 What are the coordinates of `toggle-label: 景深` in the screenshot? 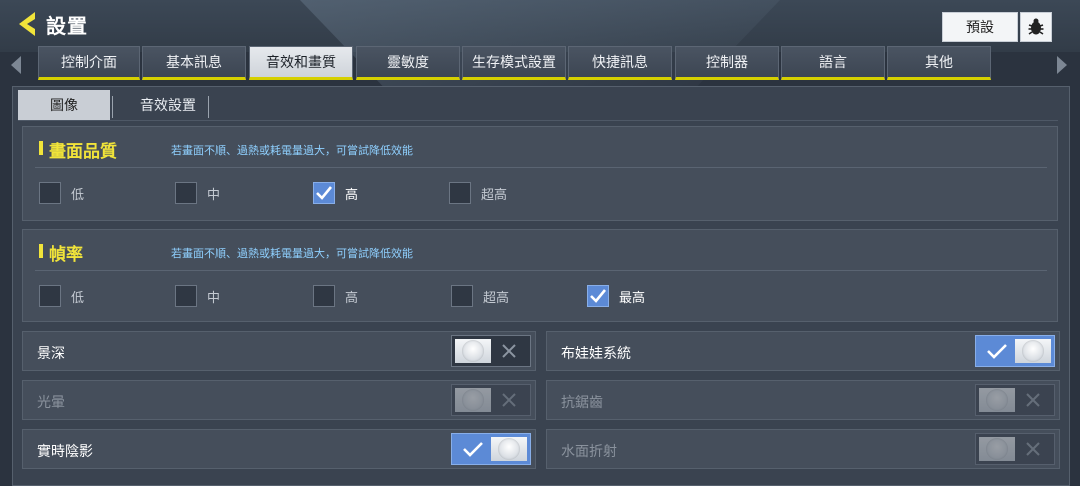 It's located at (51, 354).